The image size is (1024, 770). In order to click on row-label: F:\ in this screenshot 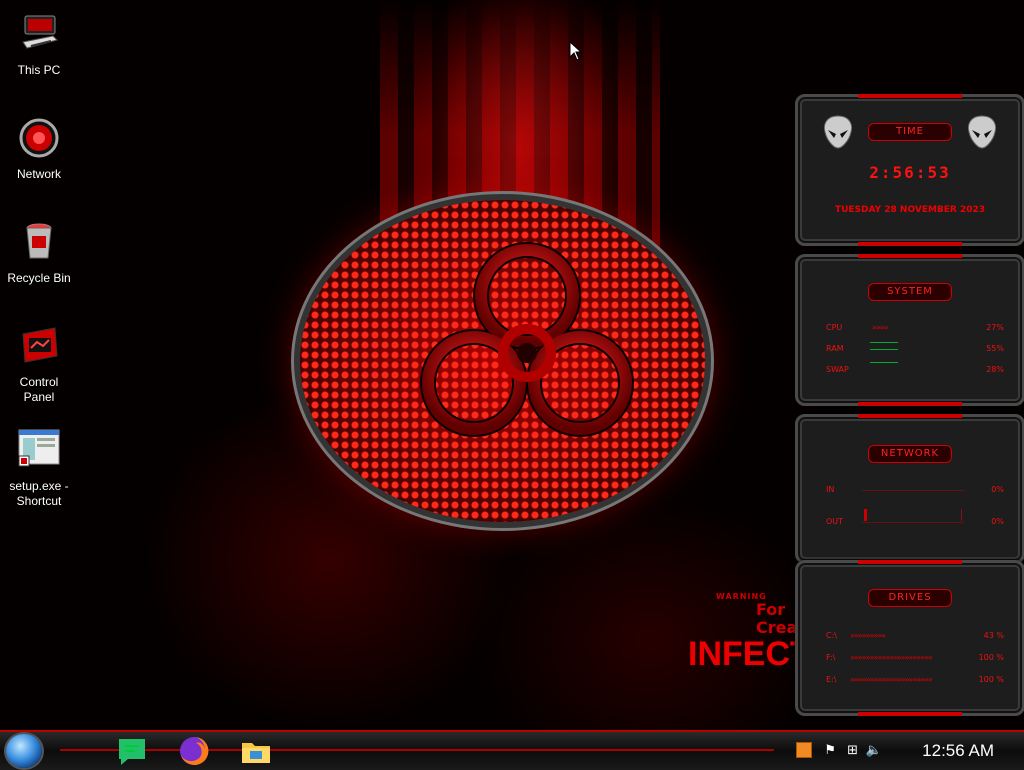, I will do `click(831, 657)`.